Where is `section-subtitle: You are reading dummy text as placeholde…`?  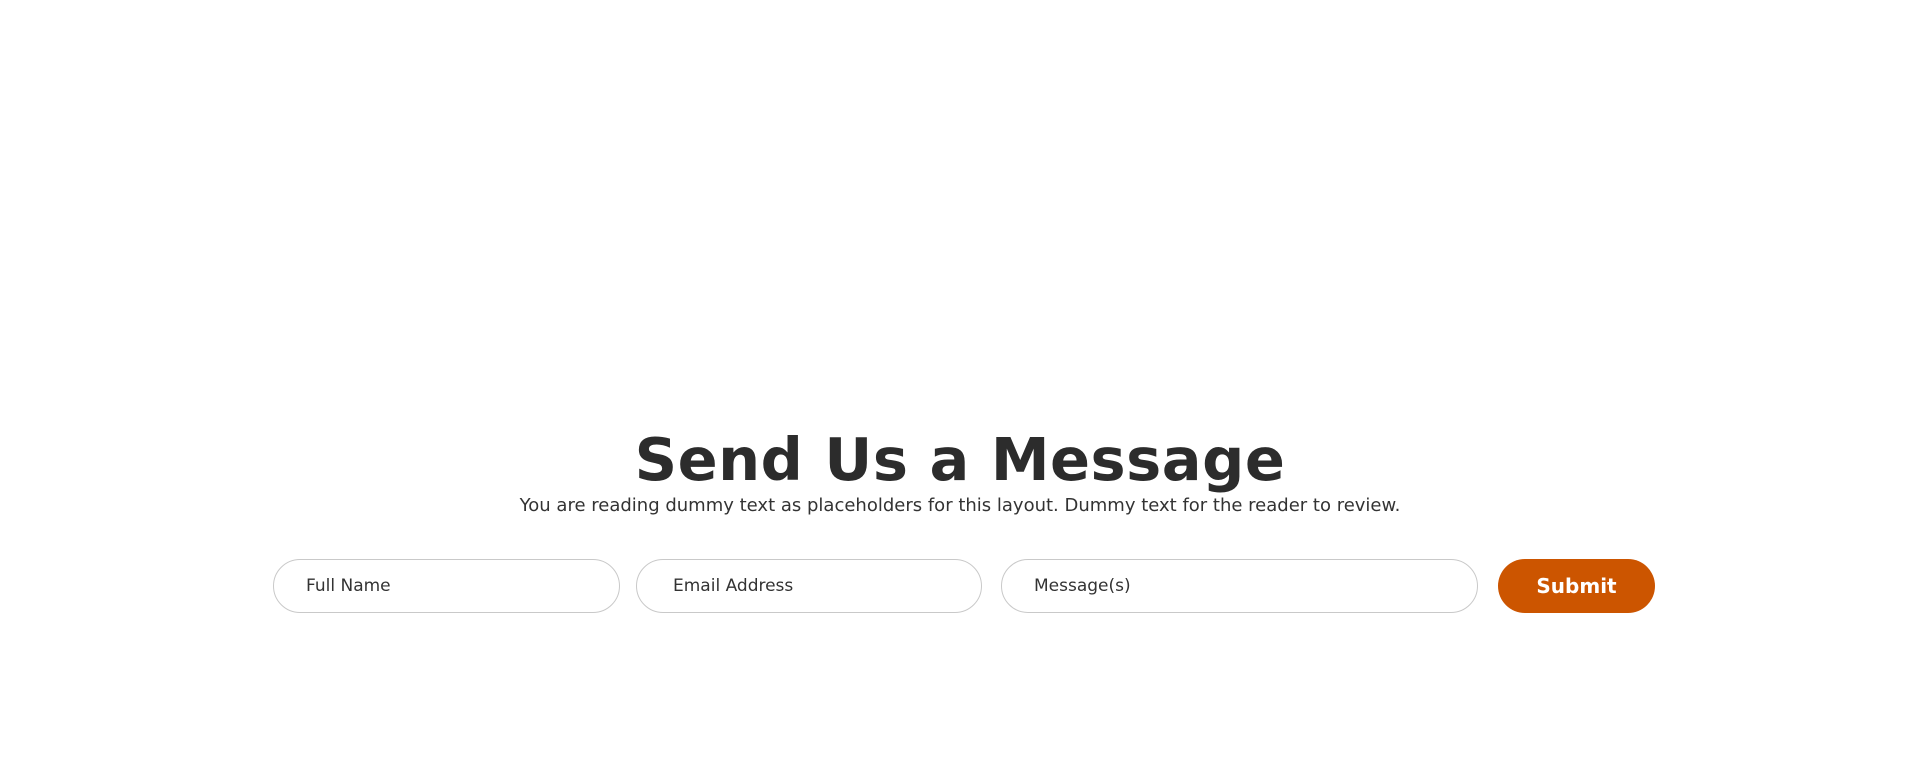 section-subtitle: You are reading dummy text as placeholde… is located at coordinates (960, 505).